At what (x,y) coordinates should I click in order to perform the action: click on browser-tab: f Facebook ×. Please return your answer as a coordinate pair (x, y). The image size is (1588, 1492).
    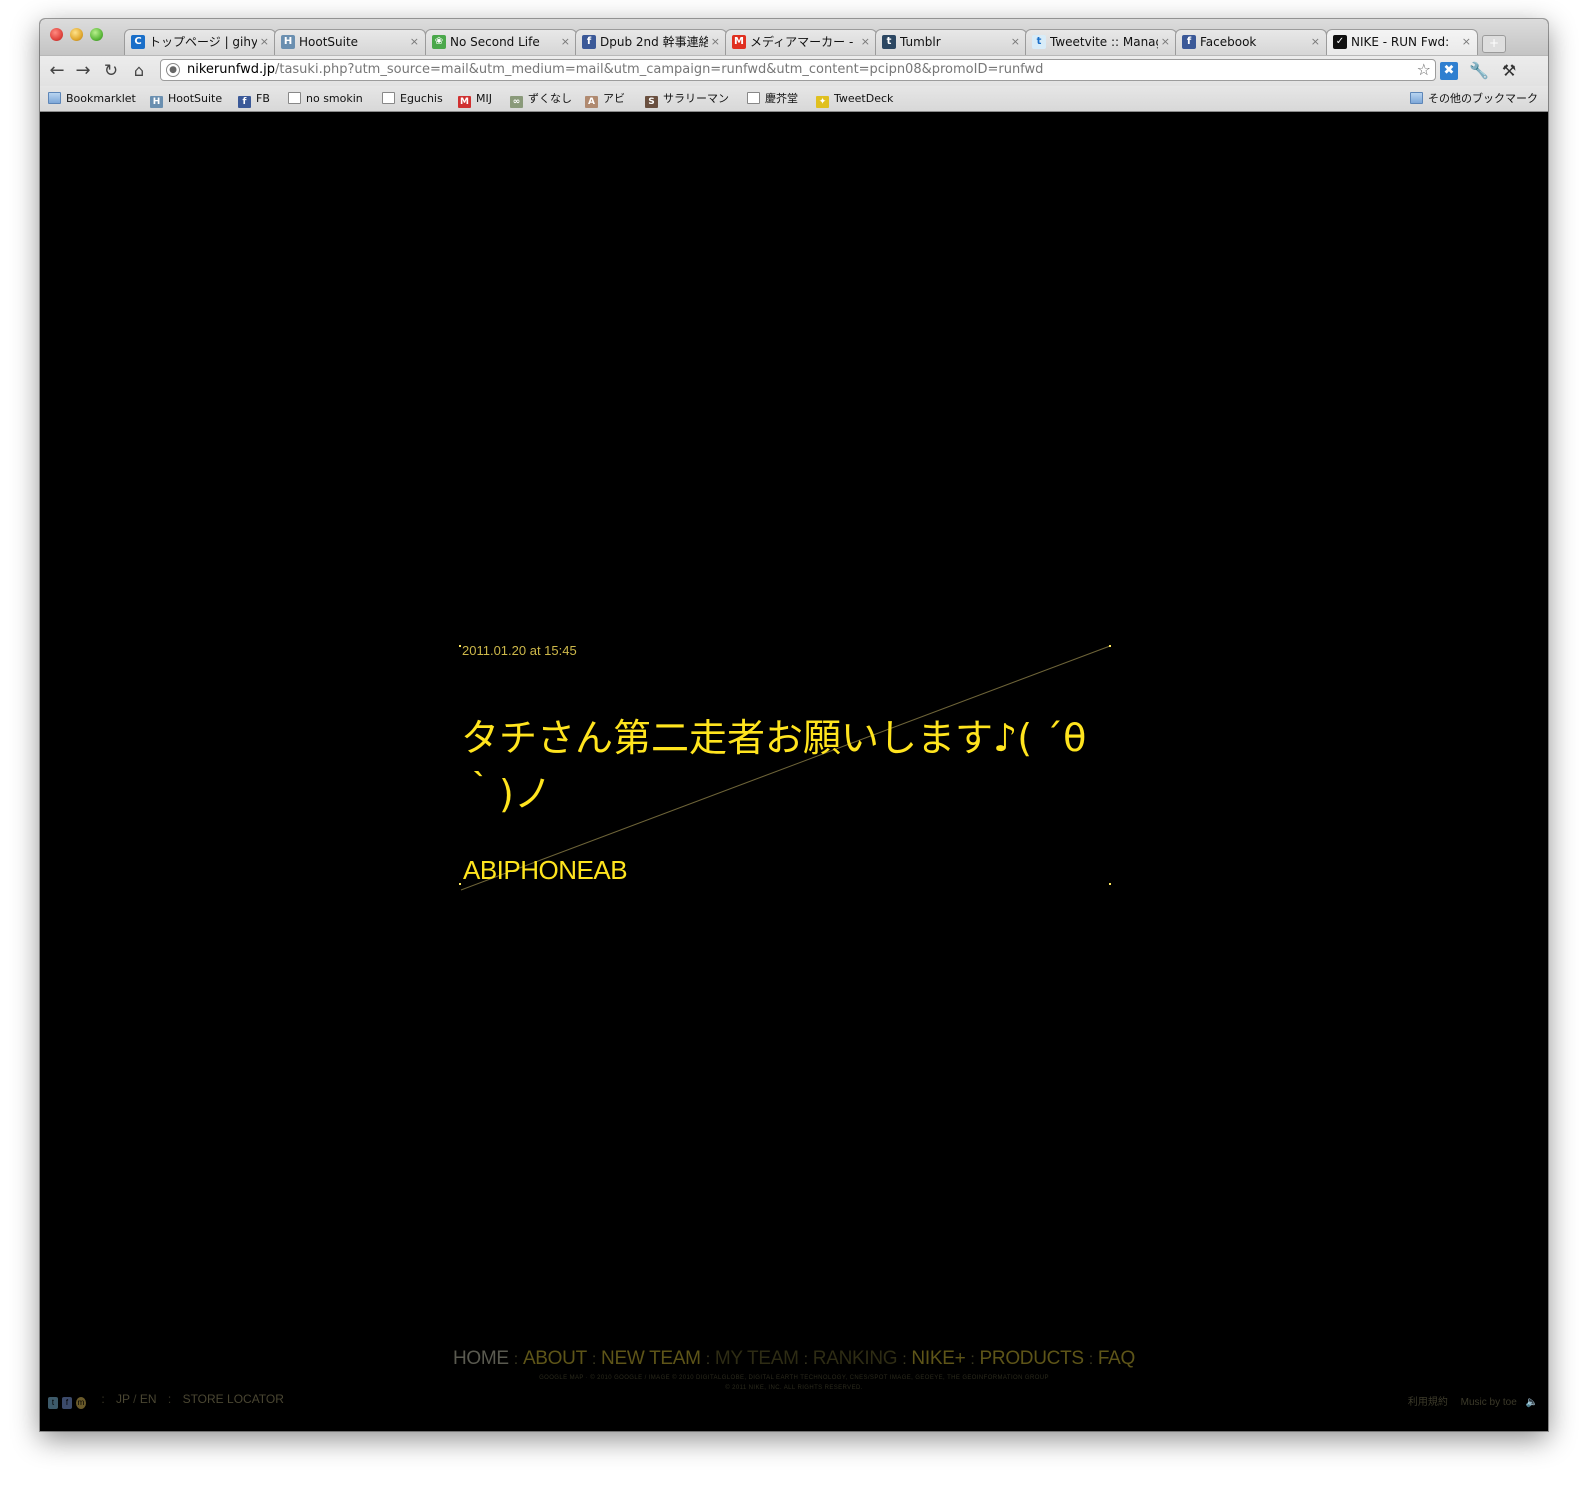
    Looking at the image, I should click on (1251, 42).